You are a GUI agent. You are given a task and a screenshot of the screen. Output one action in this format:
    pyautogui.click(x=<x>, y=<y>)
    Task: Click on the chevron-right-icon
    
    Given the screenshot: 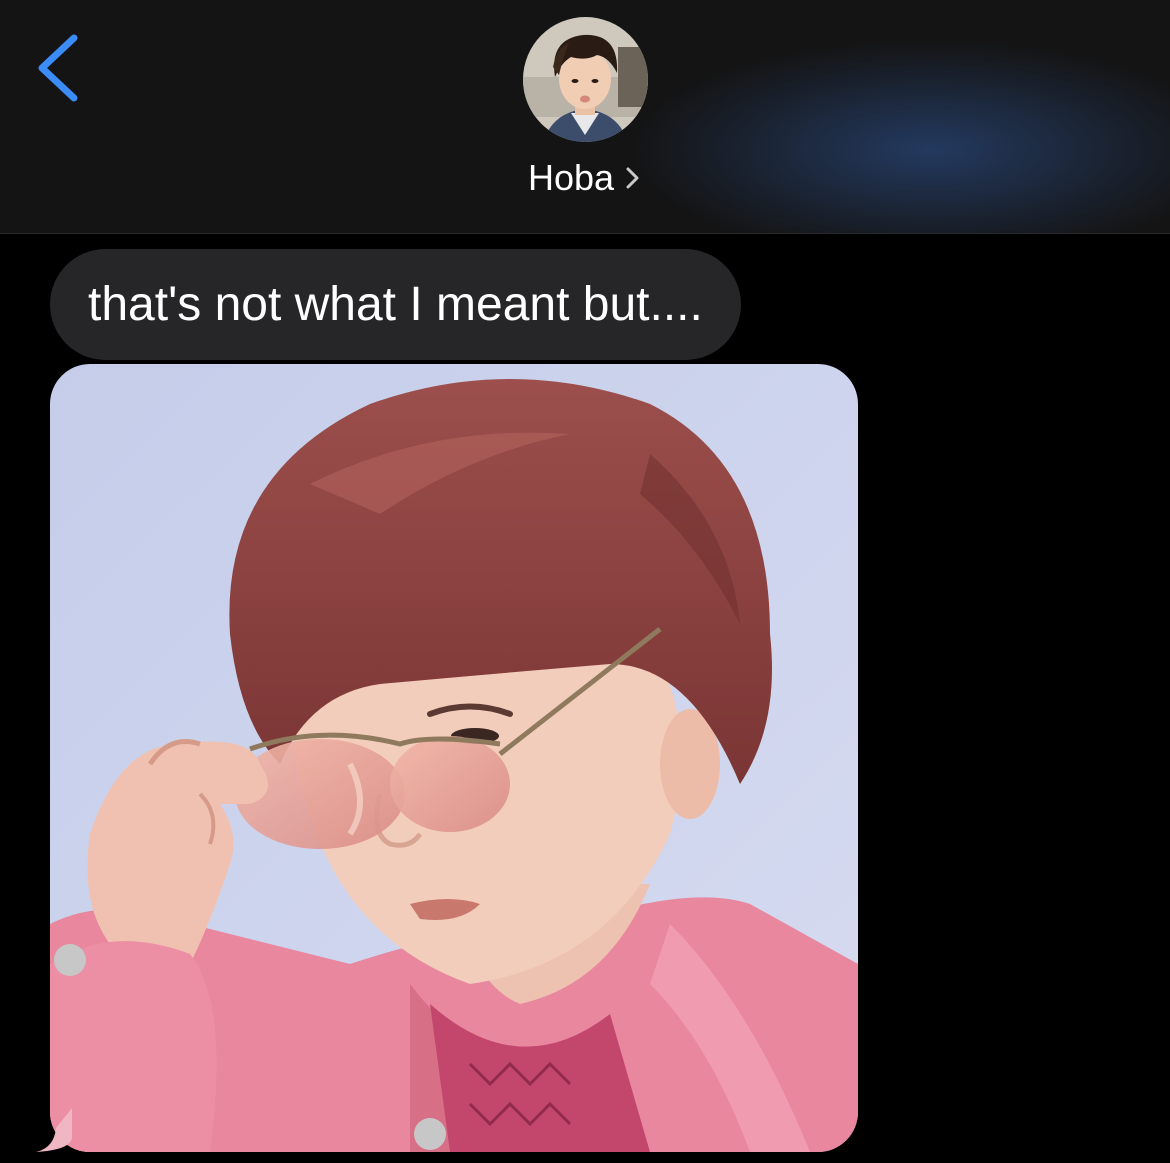 What is the action you would take?
    pyautogui.click(x=633, y=180)
    